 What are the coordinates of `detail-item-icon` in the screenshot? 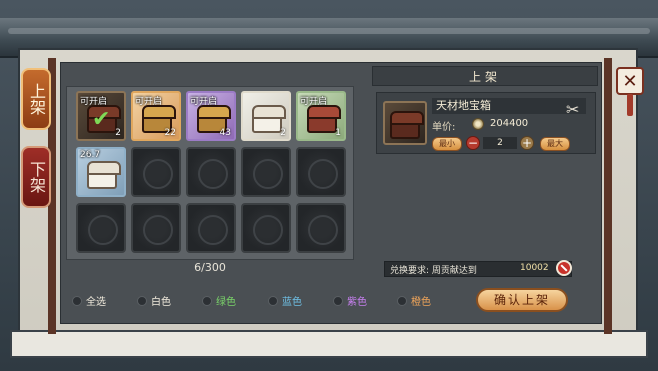 It's located at (405, 123).